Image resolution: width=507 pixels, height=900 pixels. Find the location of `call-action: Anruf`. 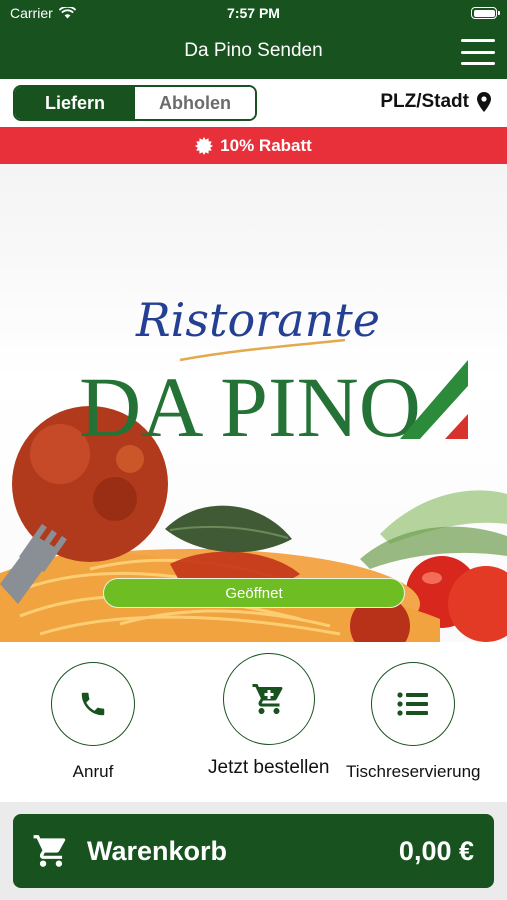

call-action: Anruf is located at coordinates (93, 722).